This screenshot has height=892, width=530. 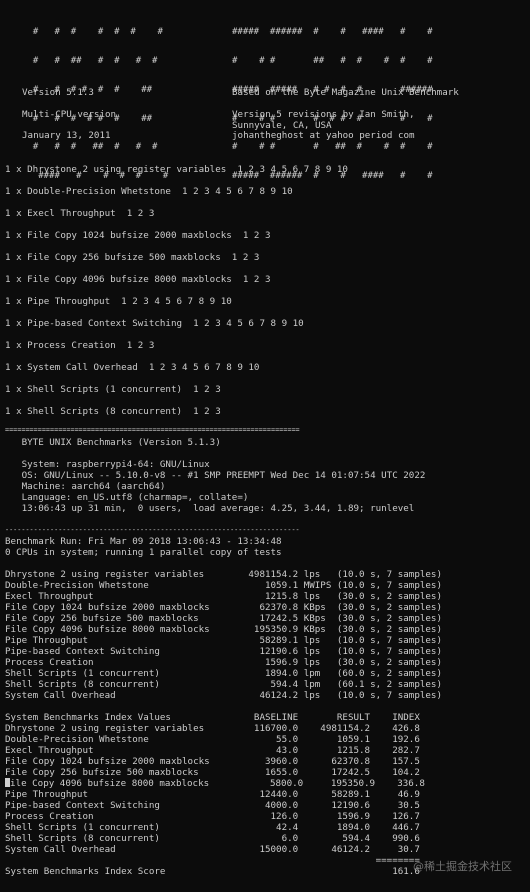 What do you see at coordinates (113, 442) in the screenshot?
I see `sysinfo-line: BYTE UNIX Benchmarks (Version 5.1.3)` at bounding box center [113, 442].